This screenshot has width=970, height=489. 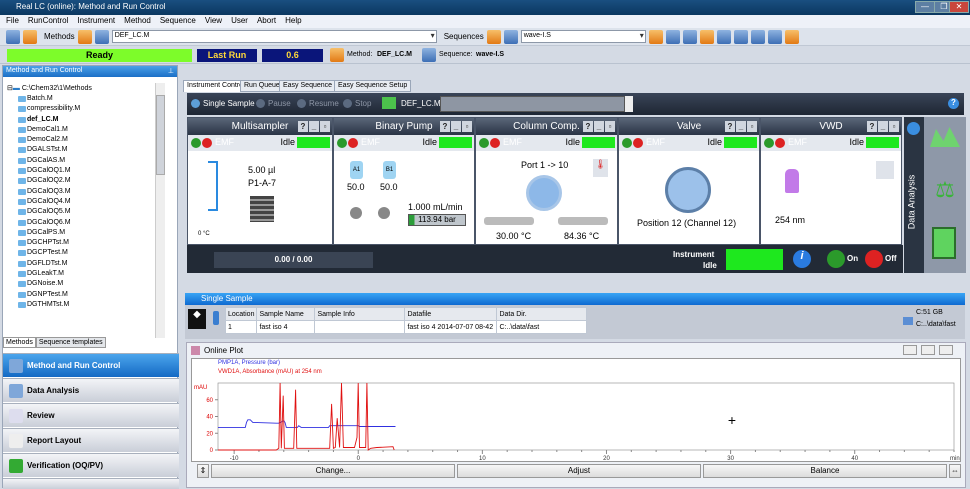 I want to click on adjust-button: Adjust, so click(x=579, y=471).